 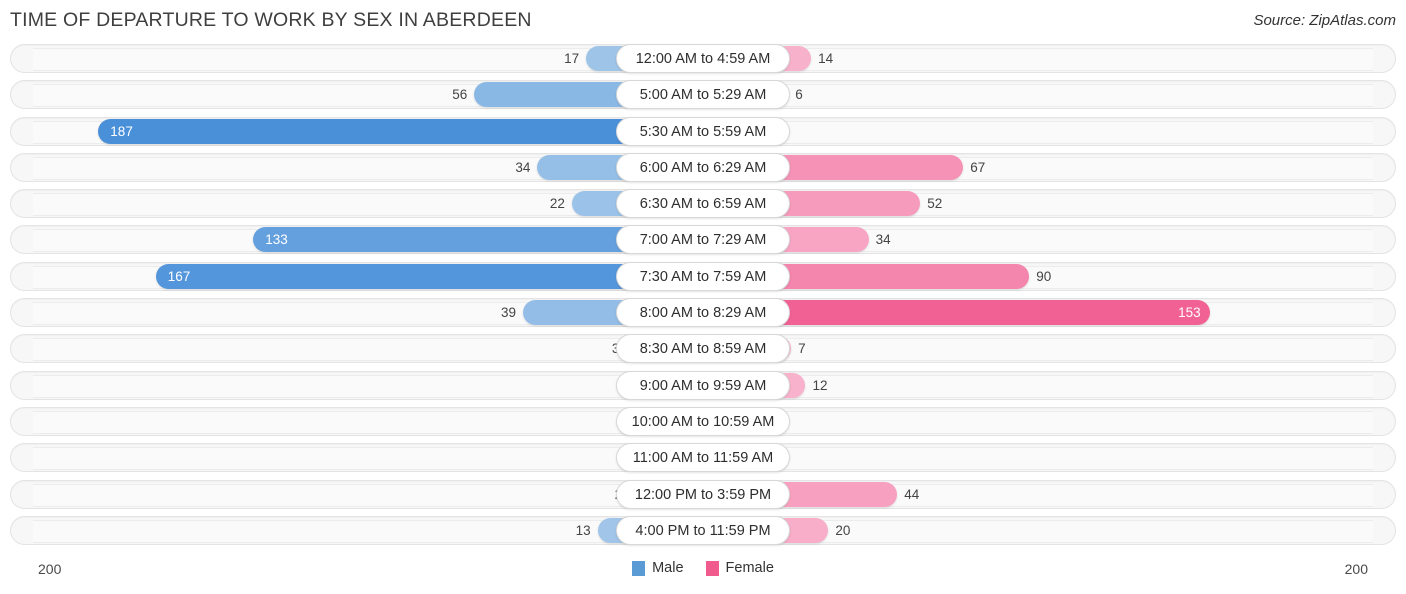 What do you see at coordinates (799, 95) in the screenshot?
I see `value-label-female: 6` at bounding box center [799, 95].